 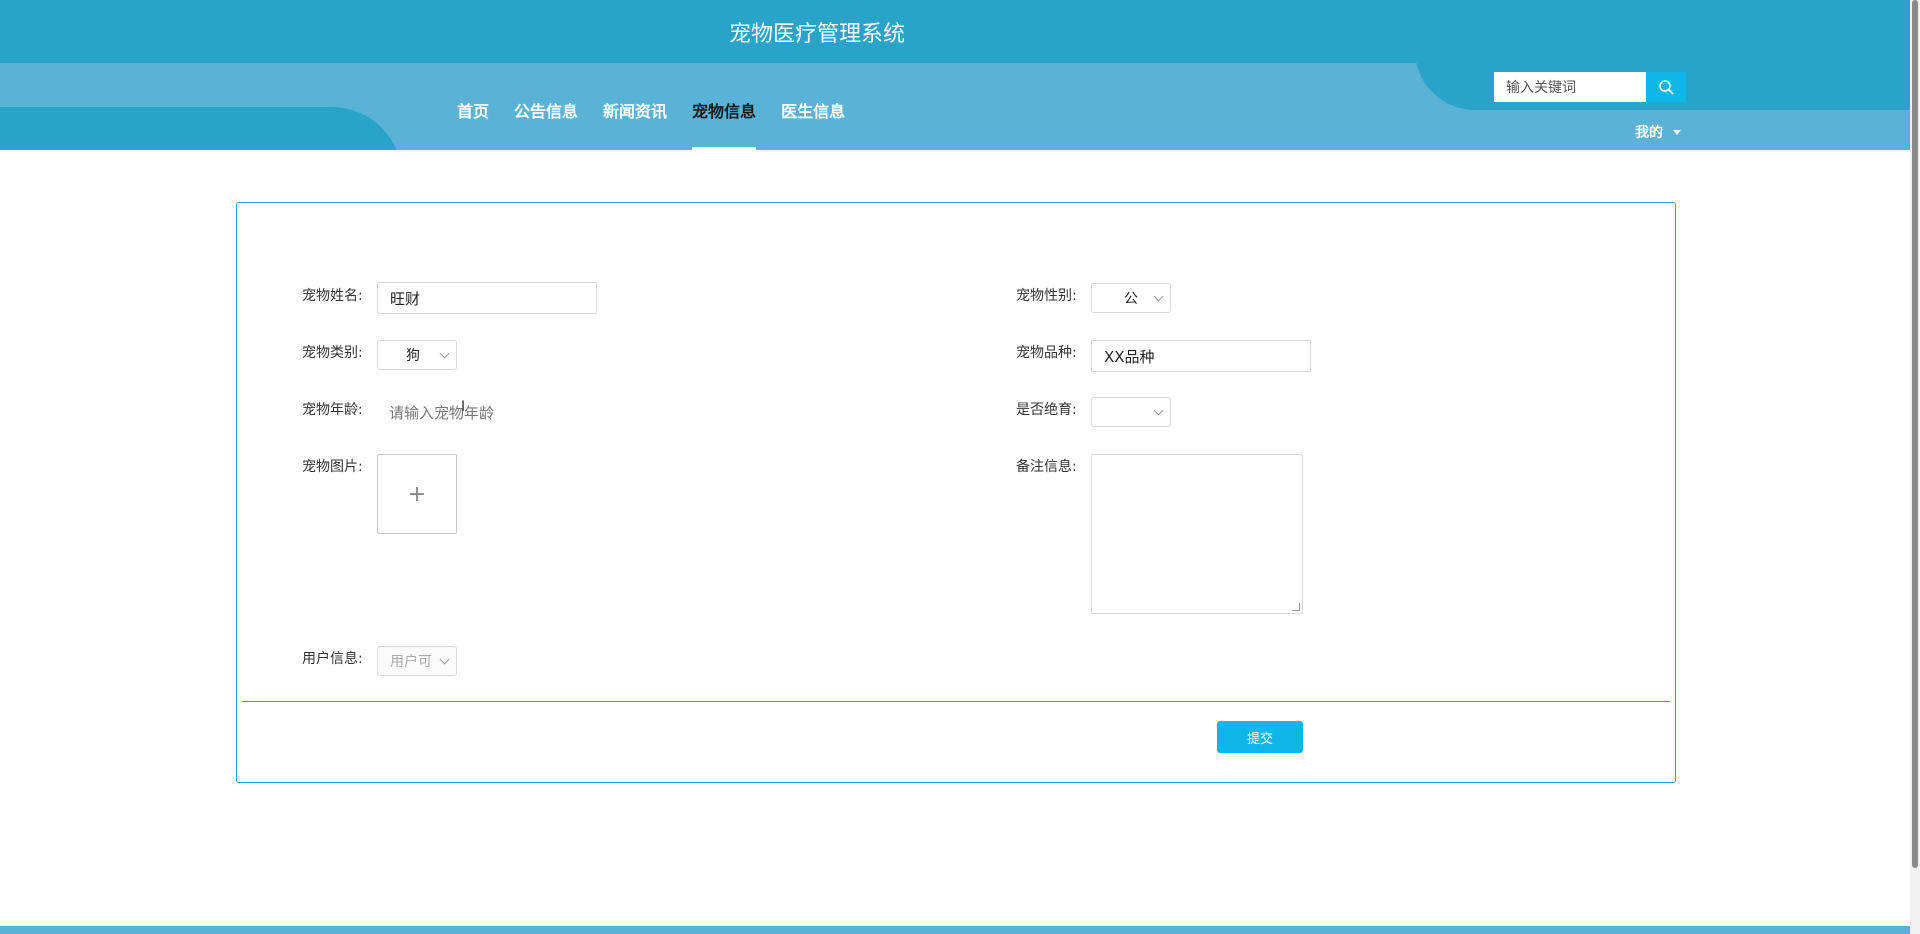 What do you see at coordinates (1046, 353) in the screenshot?
I see `pet-breed-label: 宠物品种:` at bounding box center [1046, 353].